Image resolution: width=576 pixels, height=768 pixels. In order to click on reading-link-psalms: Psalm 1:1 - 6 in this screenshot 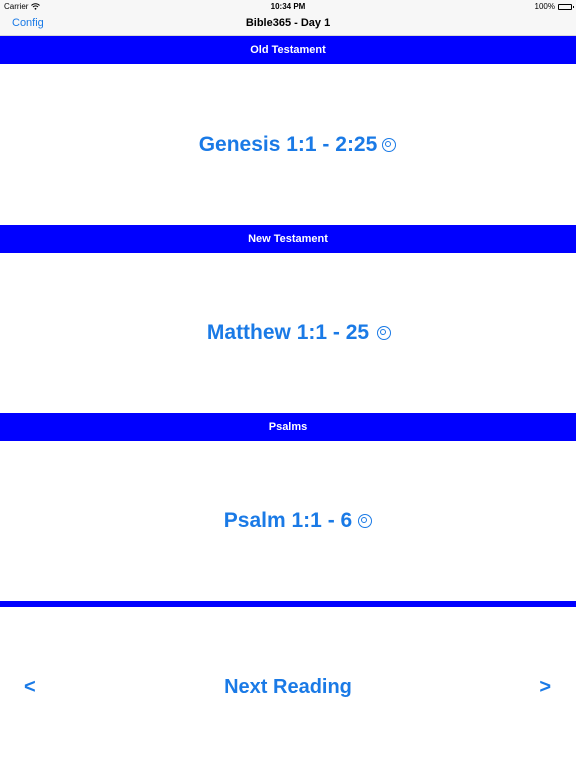, I will do `click(288, 521)`.